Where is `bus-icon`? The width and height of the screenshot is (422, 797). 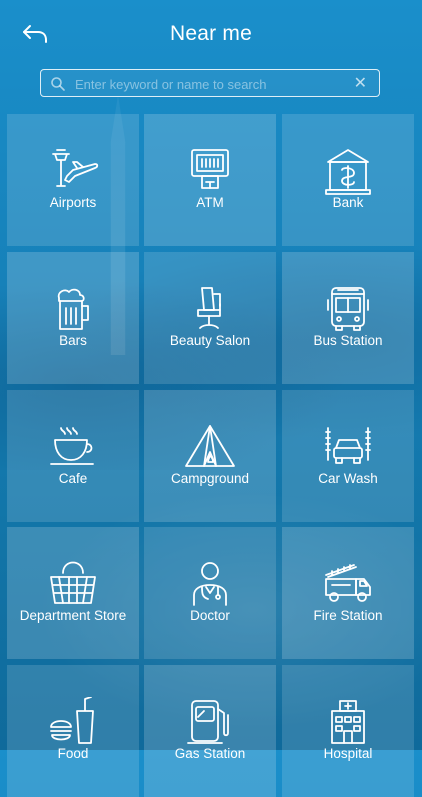 bus-icon is located at coordinates (348, 309).